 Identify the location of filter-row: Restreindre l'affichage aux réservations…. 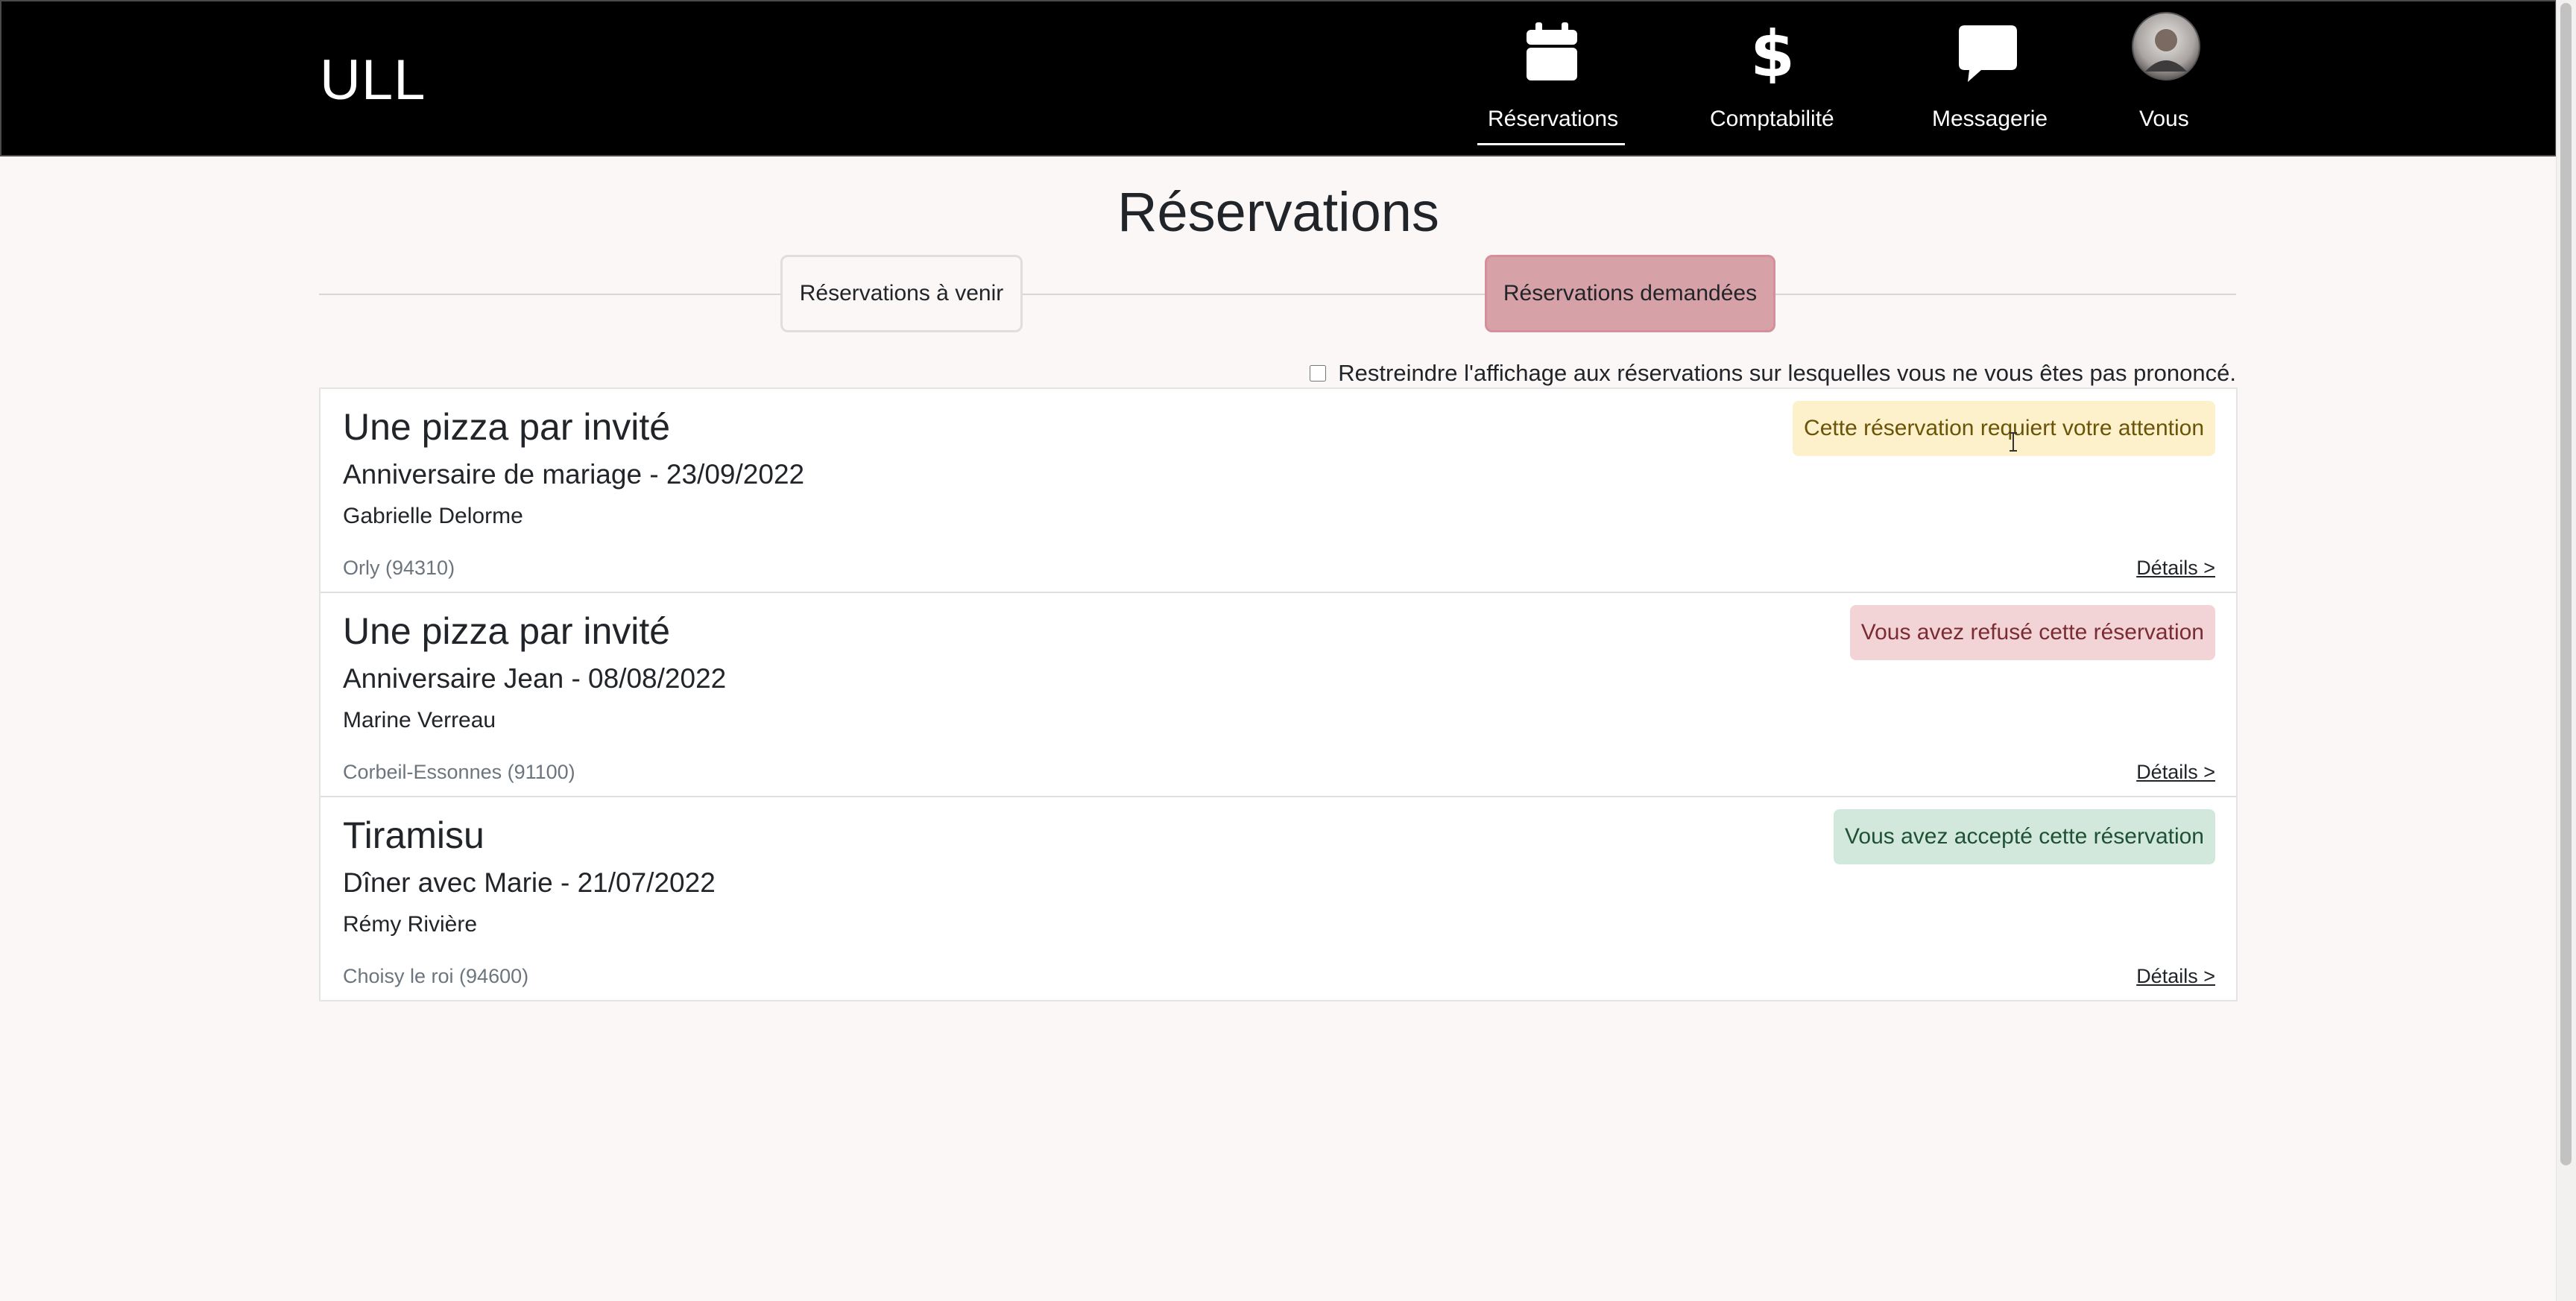
(1773, 373).